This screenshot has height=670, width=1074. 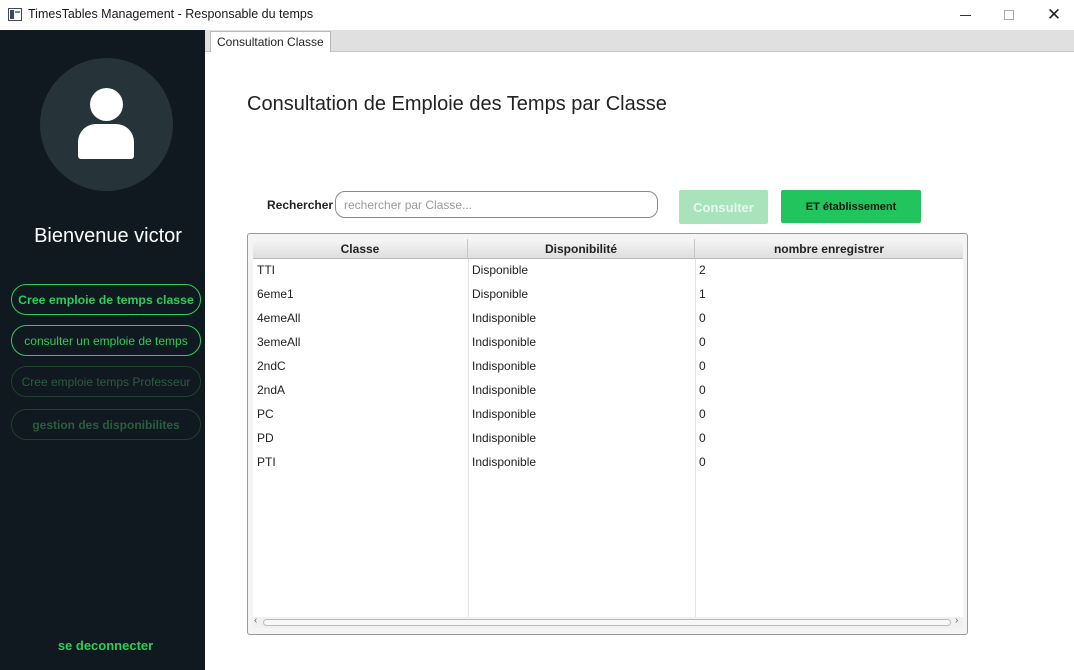 What do you see at coordinates (266, 462) in the screenshot?
I see `cell-classe: PTI` at bounding box center [266, 462].